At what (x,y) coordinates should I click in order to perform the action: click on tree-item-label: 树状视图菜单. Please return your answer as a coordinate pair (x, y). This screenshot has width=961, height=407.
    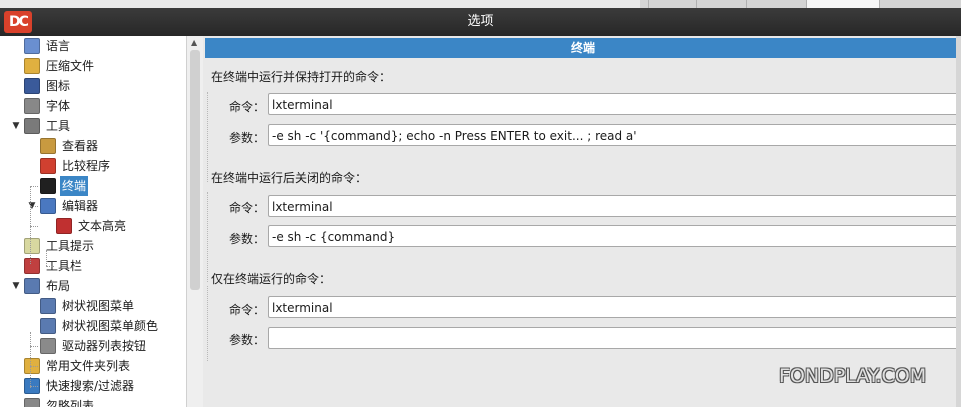
    Looking at the image, I should click on (98, 306).